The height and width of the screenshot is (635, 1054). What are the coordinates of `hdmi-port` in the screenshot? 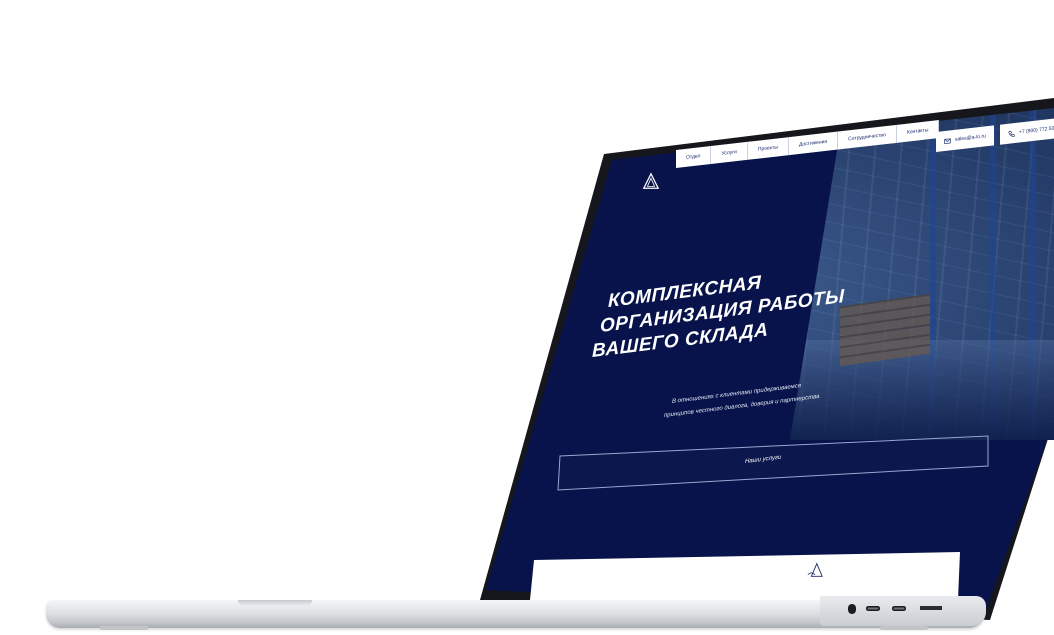 It's located at (931, 608).